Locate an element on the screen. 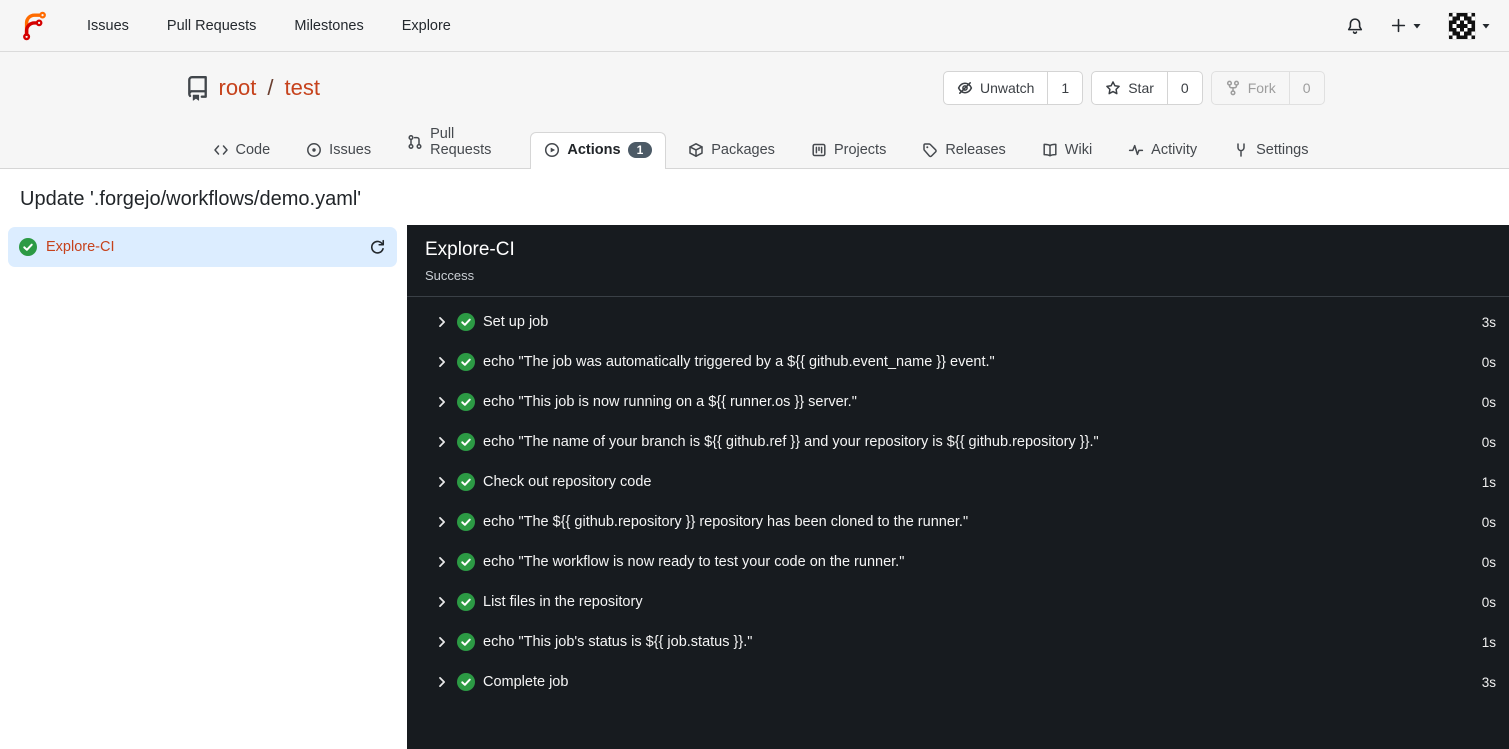 This screenshot has height=749, width=1509. tab-wiki: Wiki is located at coordinates (1067, 150).